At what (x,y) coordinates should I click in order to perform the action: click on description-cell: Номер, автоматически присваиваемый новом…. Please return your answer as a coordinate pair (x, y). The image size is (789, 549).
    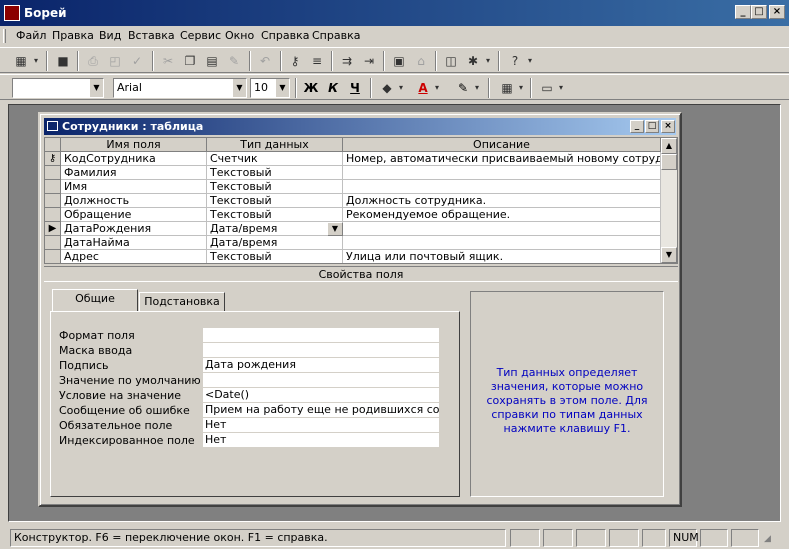
    Looking at the image, I should click on (502, 159).